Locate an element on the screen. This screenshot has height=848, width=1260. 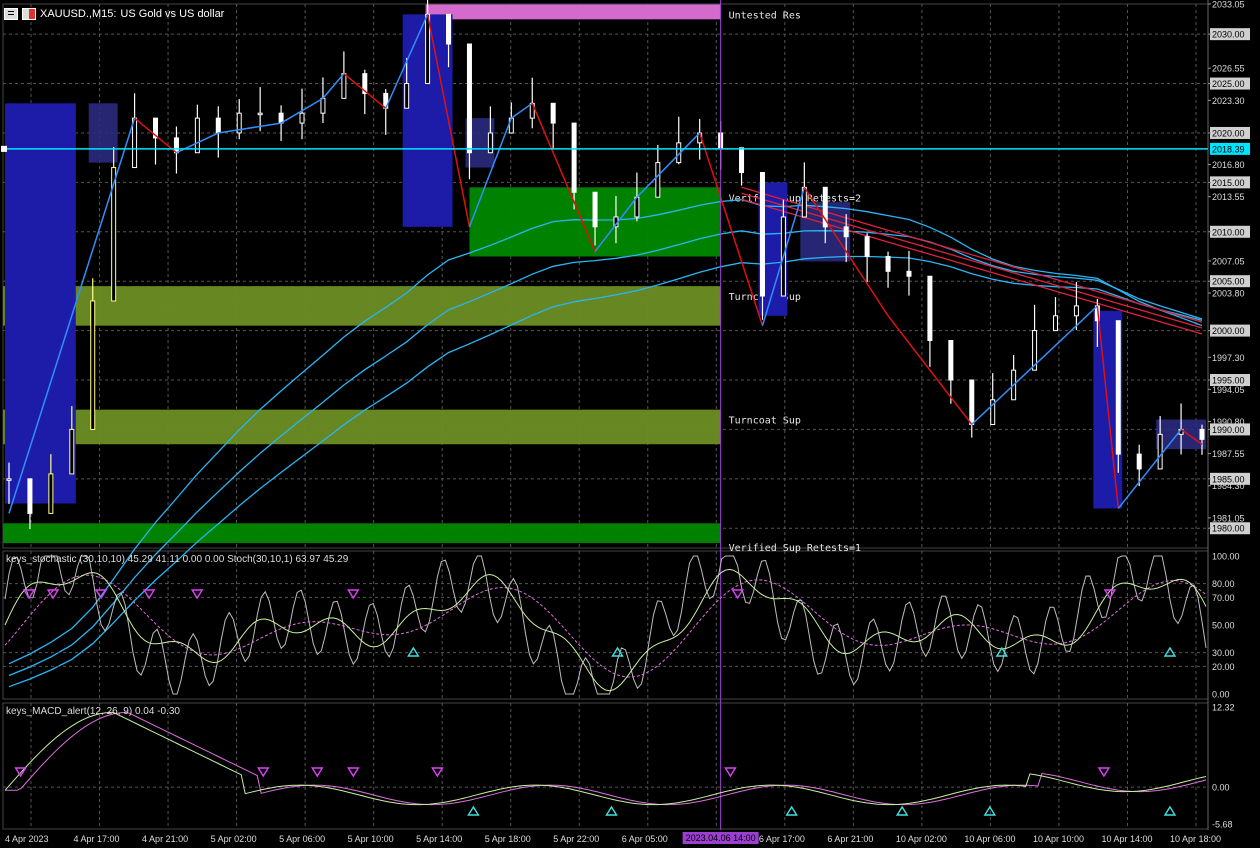
stoch-axis-label: 80.00 is located at coordinates (1223, 584).